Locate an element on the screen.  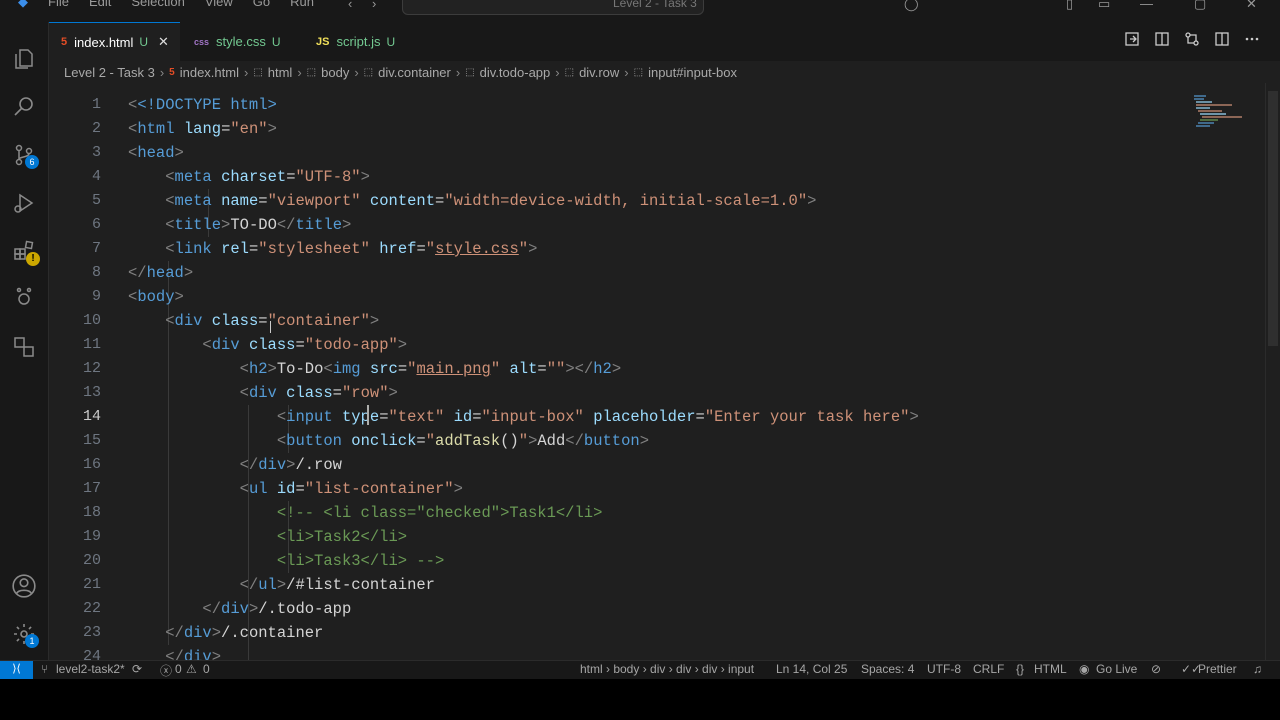
breadcrumb-html: html is located at coordinates (280, 72).